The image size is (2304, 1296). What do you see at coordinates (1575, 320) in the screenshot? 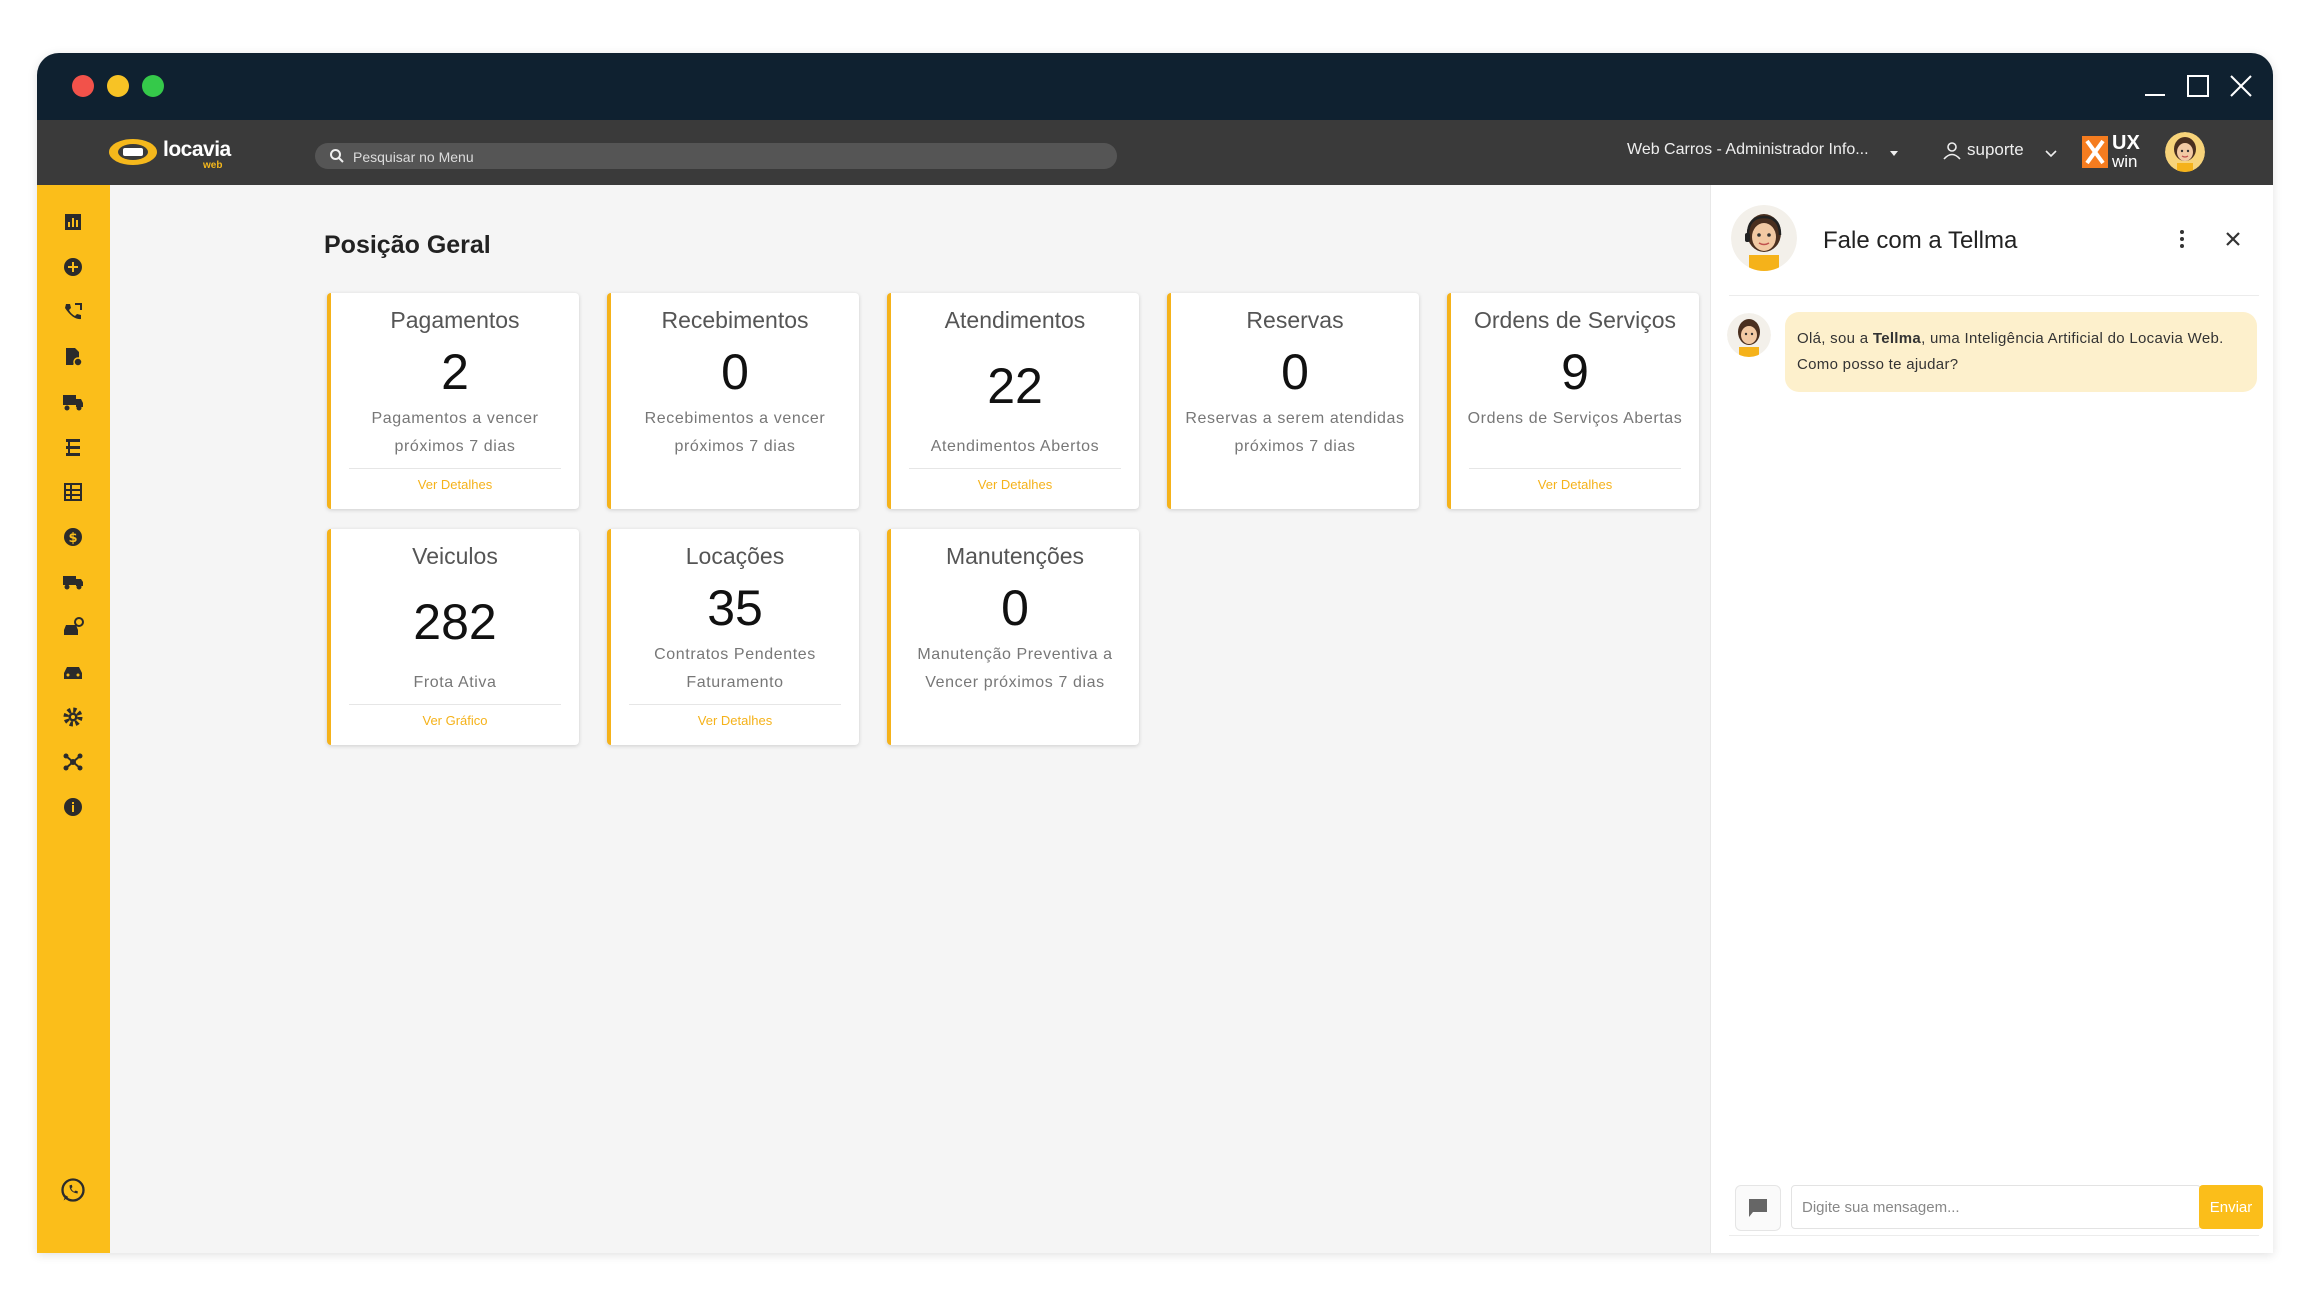
I see `card-title: Ordens de Serviços` at bounding box center [1575, 320].